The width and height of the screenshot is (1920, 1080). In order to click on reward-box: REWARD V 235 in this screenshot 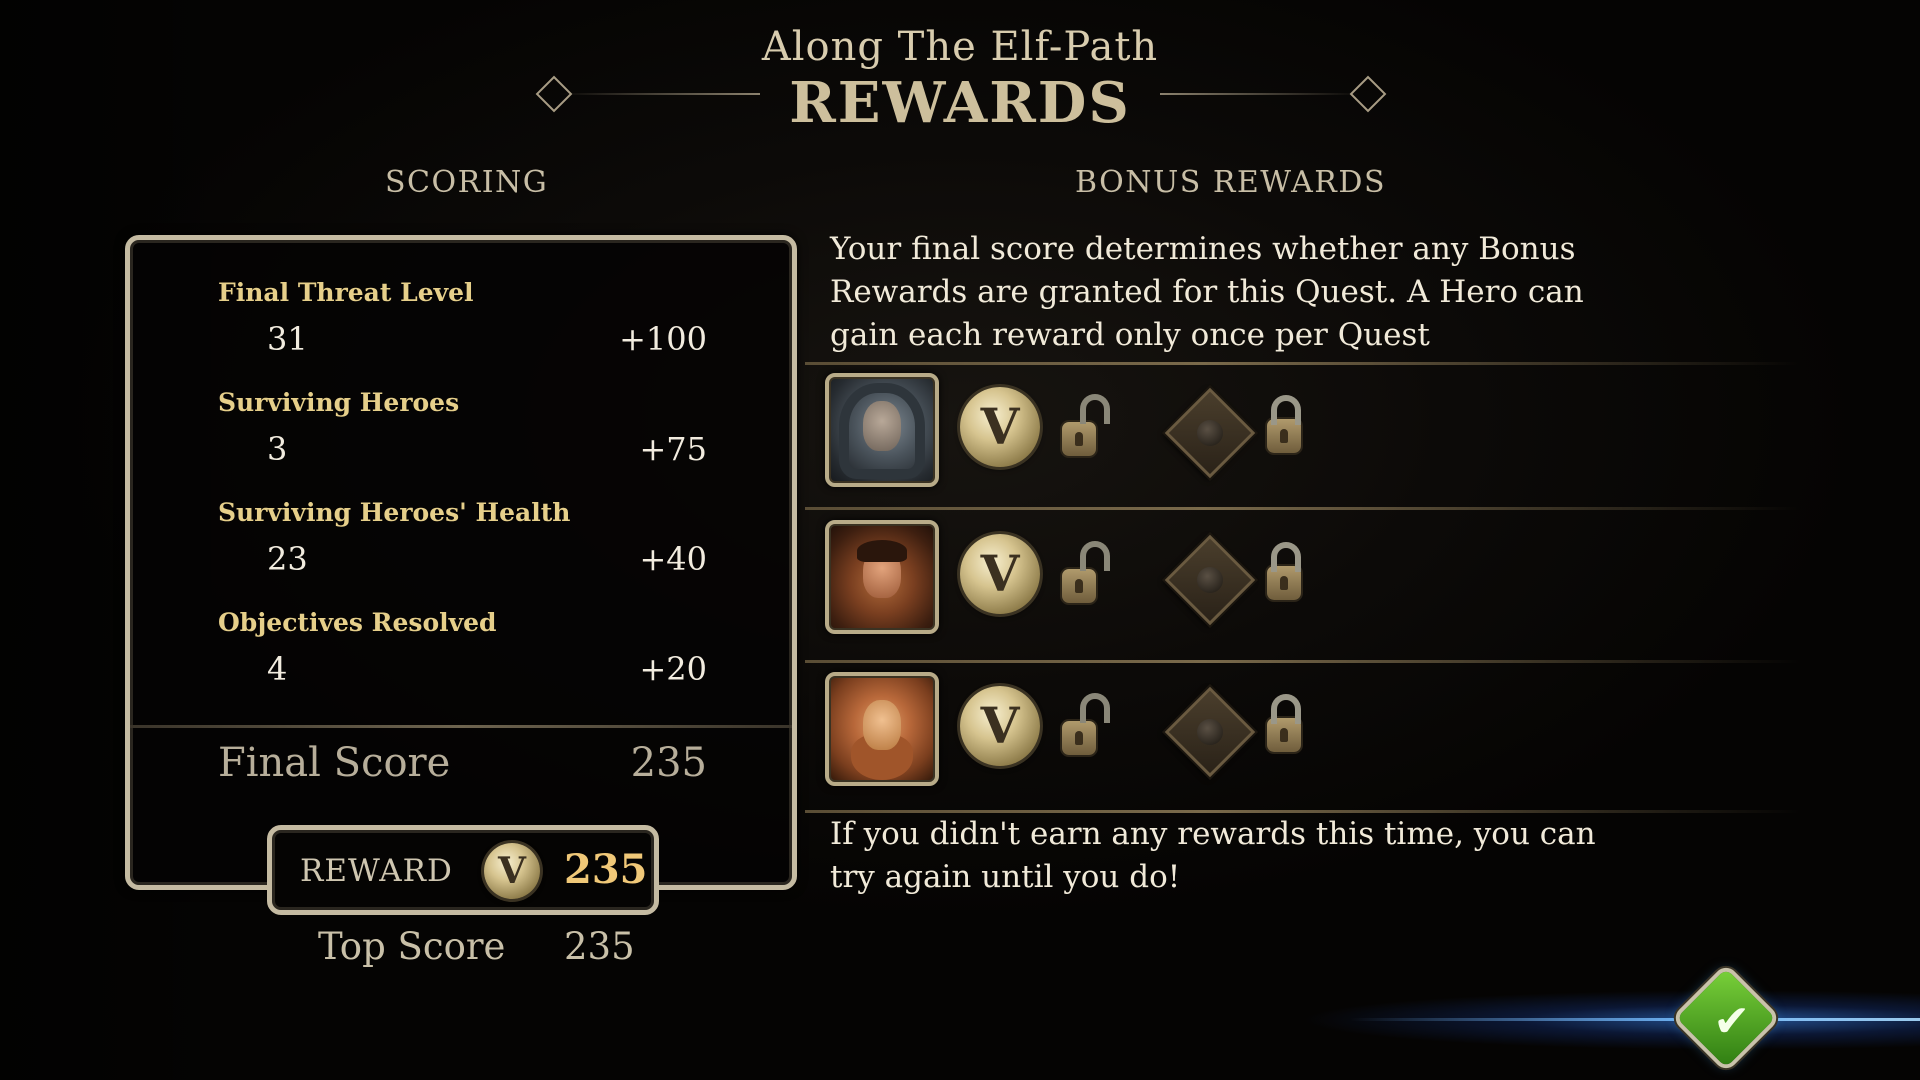, I will do `click(463, 870)`.